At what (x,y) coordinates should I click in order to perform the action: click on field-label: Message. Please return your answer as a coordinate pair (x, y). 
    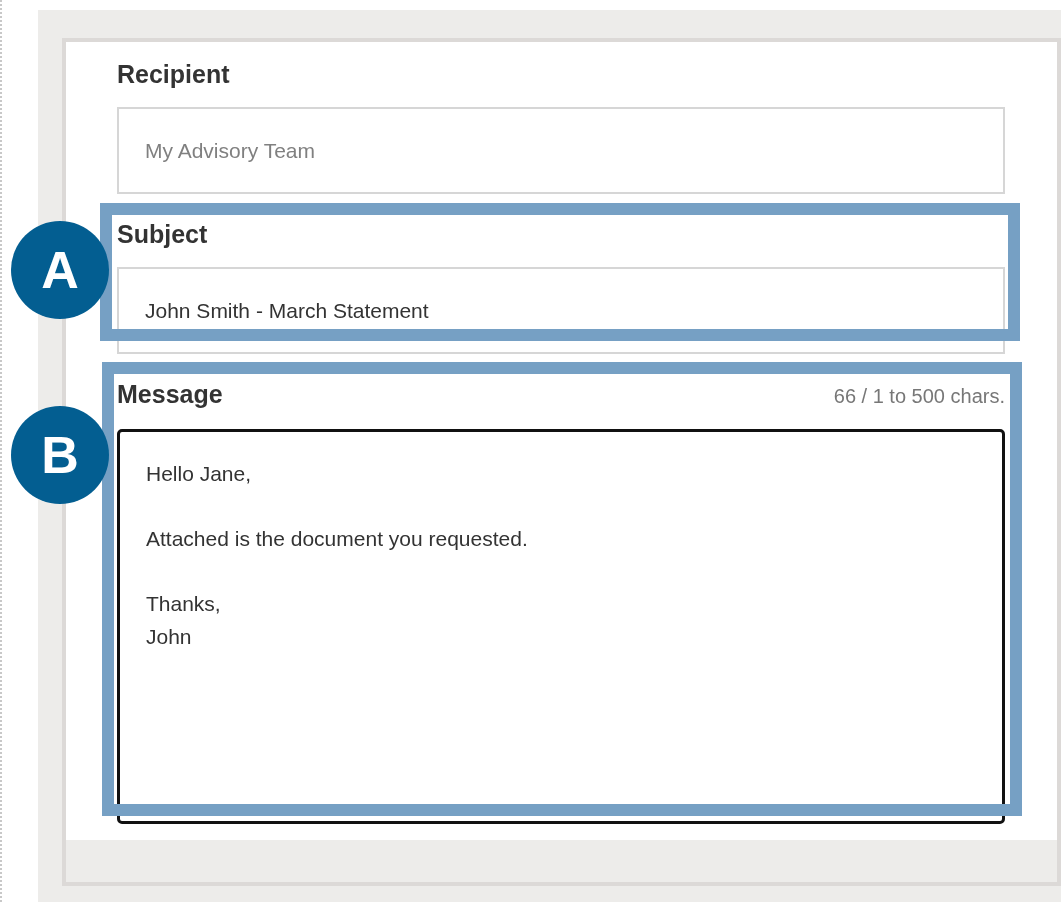
    Looking at the image, I should click on (170, 394).